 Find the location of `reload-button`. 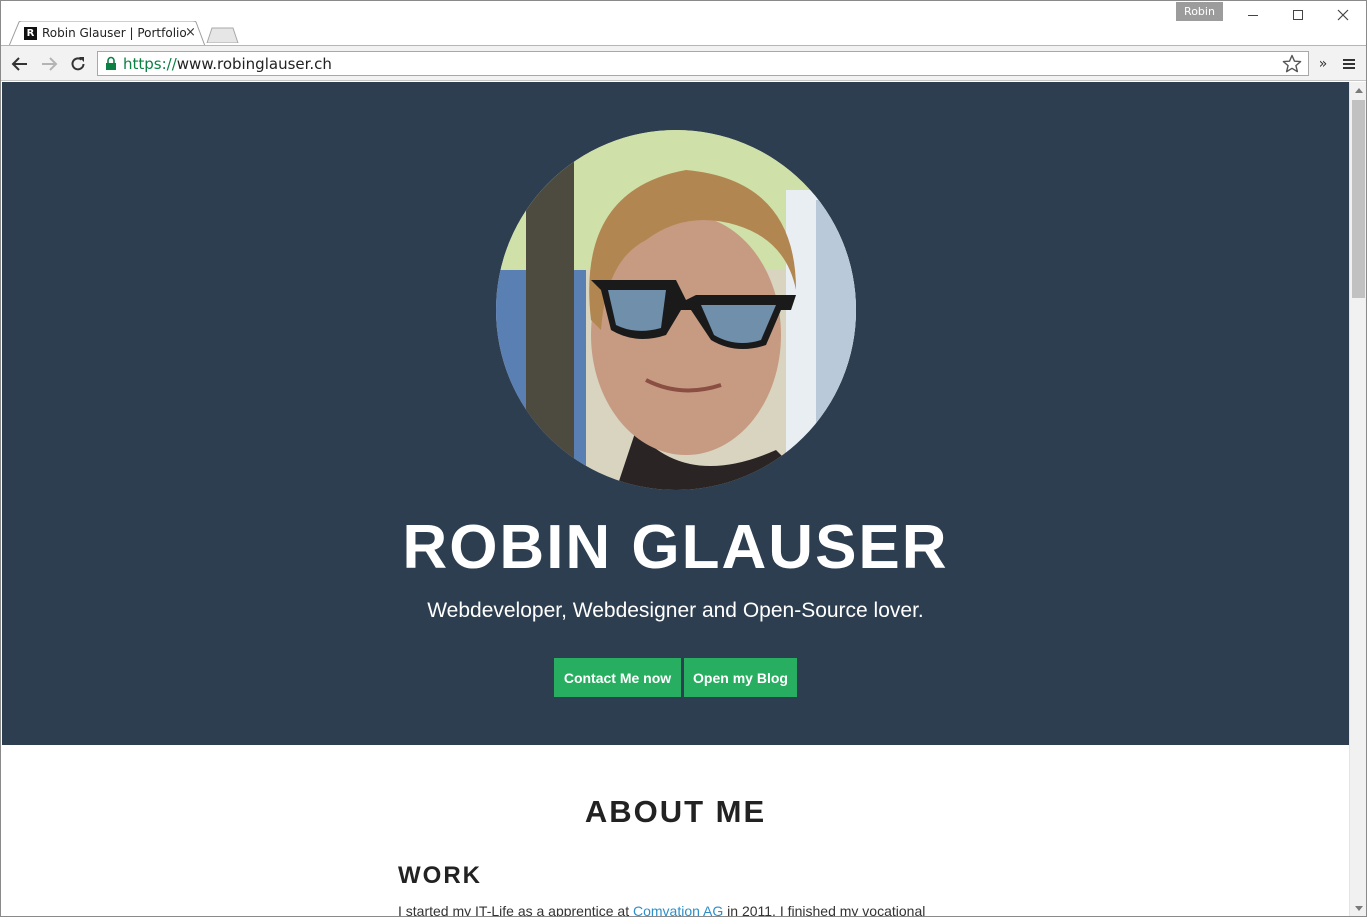

reload-button is located at coordinates (78, 64).